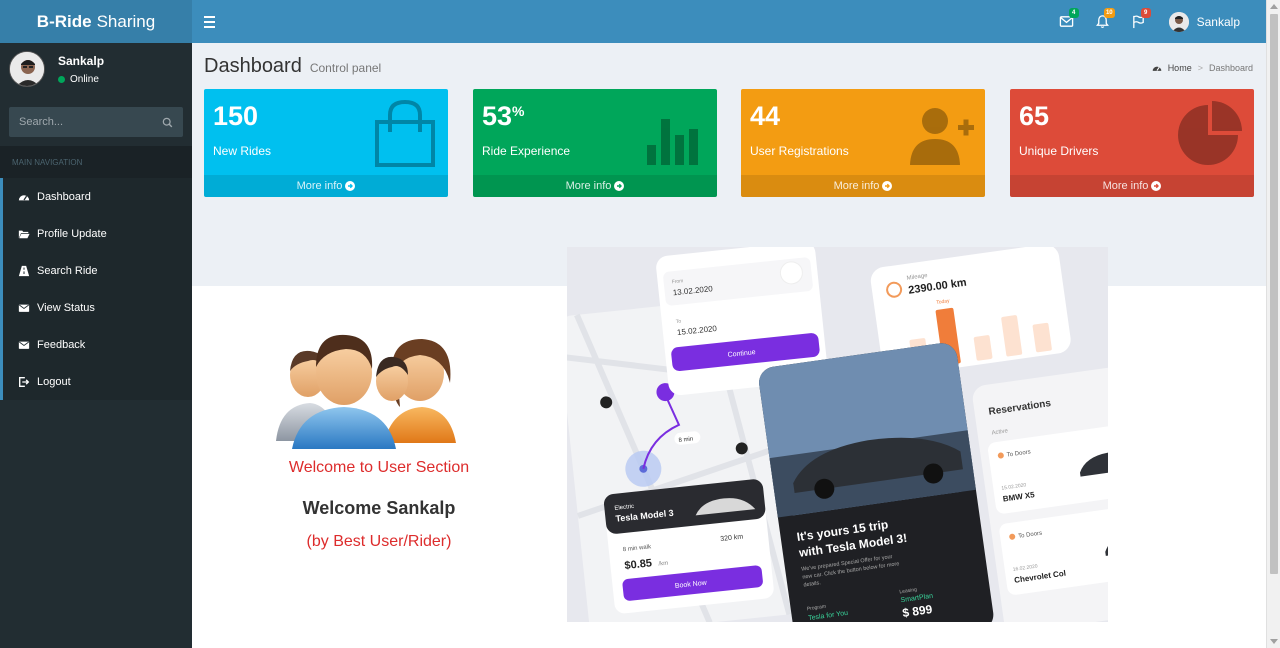 The image size is (1280, 648). I want to click on stat-box-unique-drivers: 65 Unique Drivers More info, so click(1132, 143).